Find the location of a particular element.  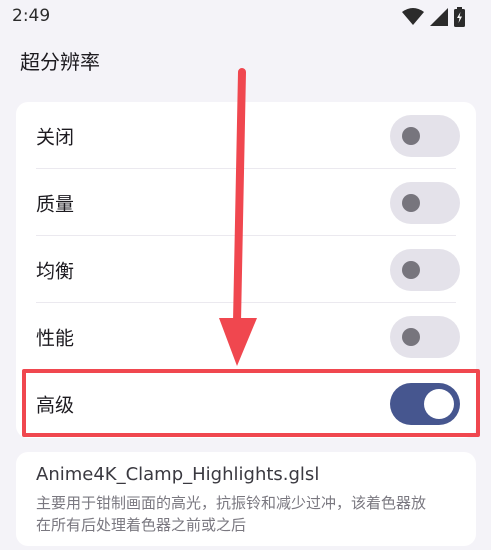

option-label: 质量 is located at coordinates (55, 204).